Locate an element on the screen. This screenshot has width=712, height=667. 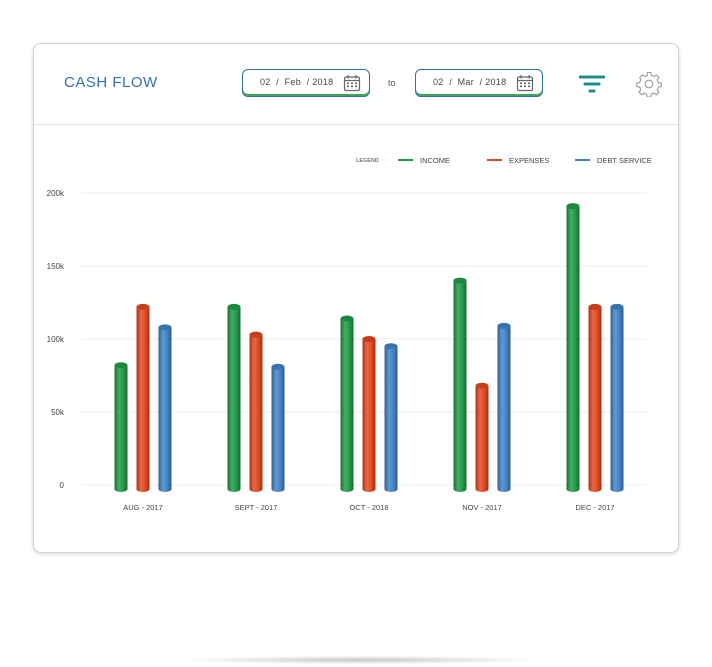
y-tick-label: 100k is located at coordinates (56, 339).